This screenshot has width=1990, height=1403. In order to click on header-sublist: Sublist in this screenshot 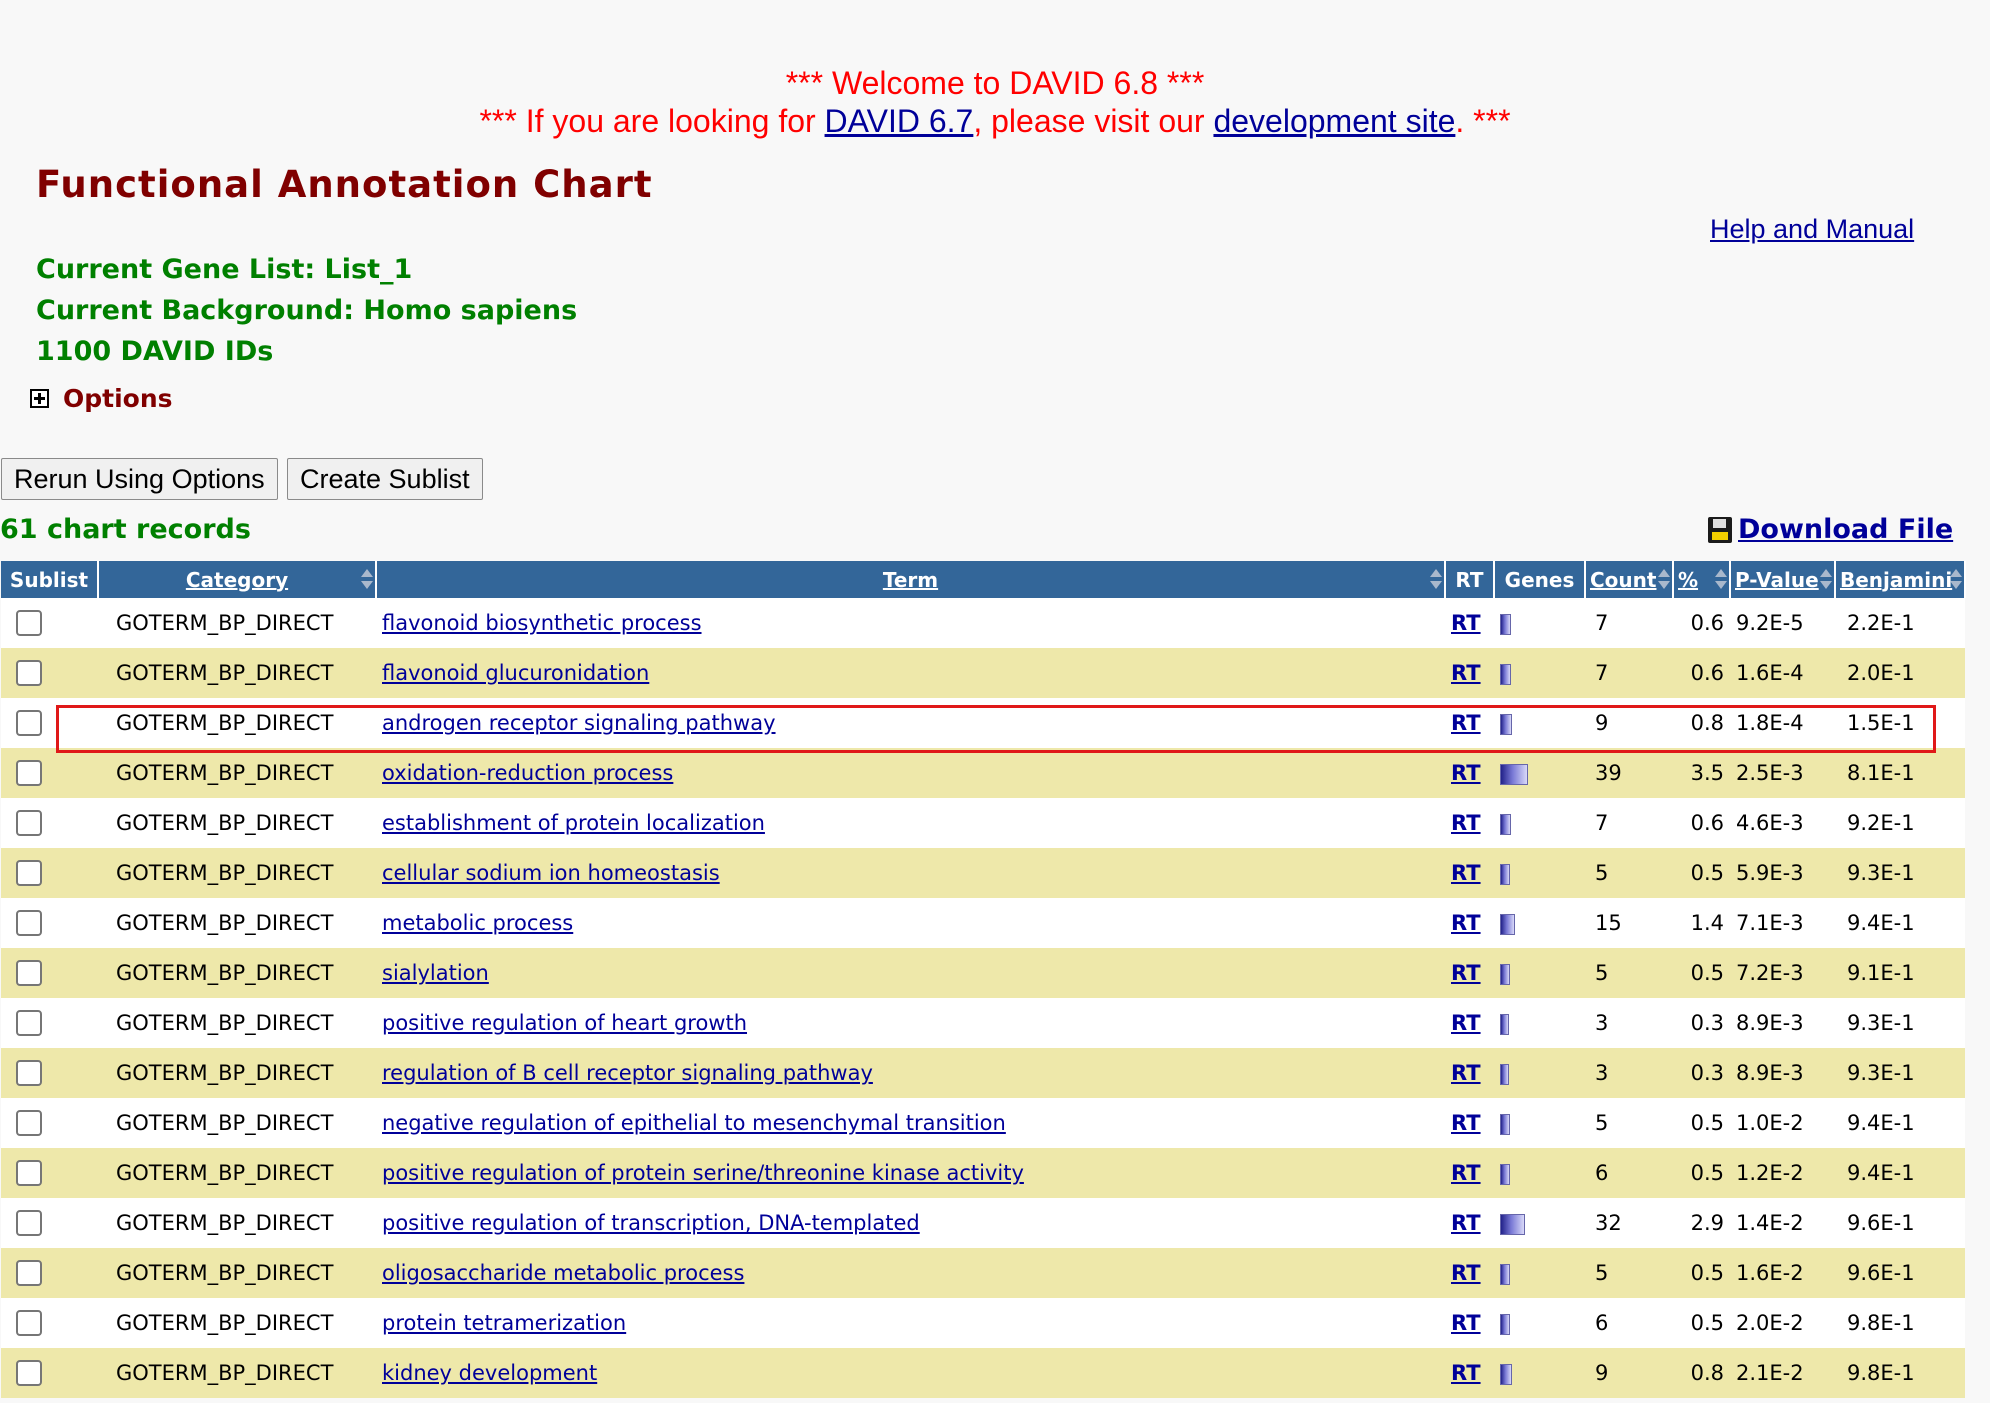, I will do `click(50, 579)`.